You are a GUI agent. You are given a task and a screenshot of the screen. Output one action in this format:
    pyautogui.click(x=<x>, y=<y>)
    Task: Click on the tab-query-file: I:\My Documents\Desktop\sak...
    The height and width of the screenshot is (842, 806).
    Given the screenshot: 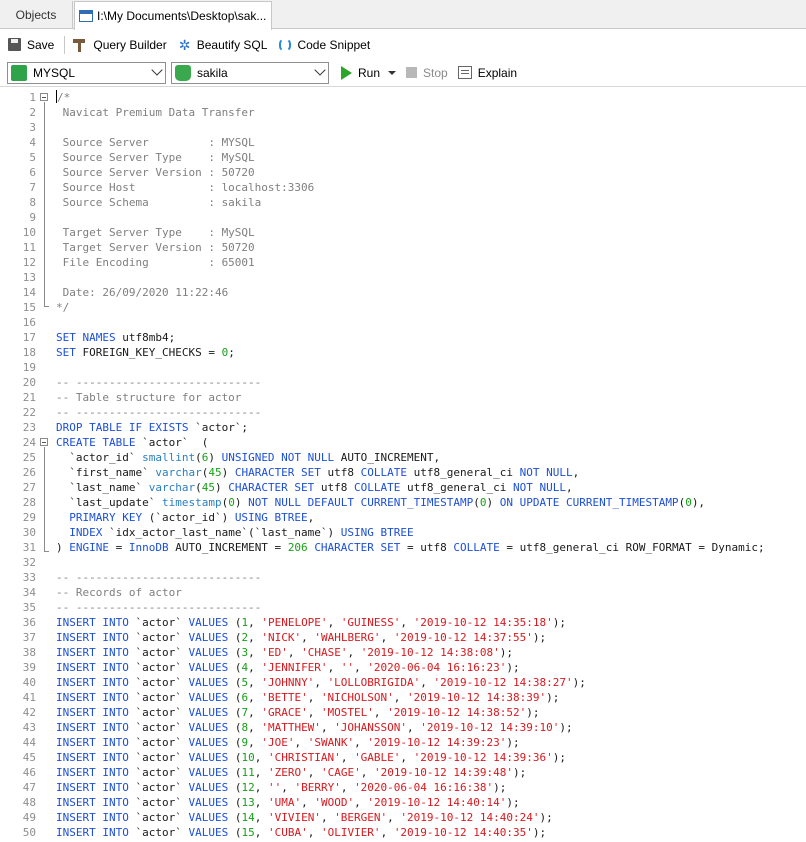 What is the action you would take?
    pyautogui.click(x=173, y=15)
    